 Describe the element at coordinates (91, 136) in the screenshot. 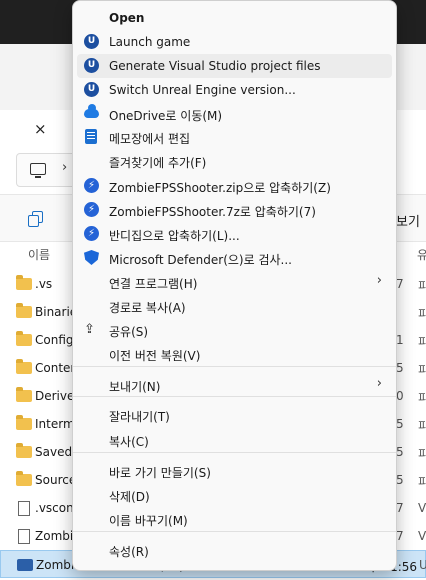

I see `notepad-icon` at that location.